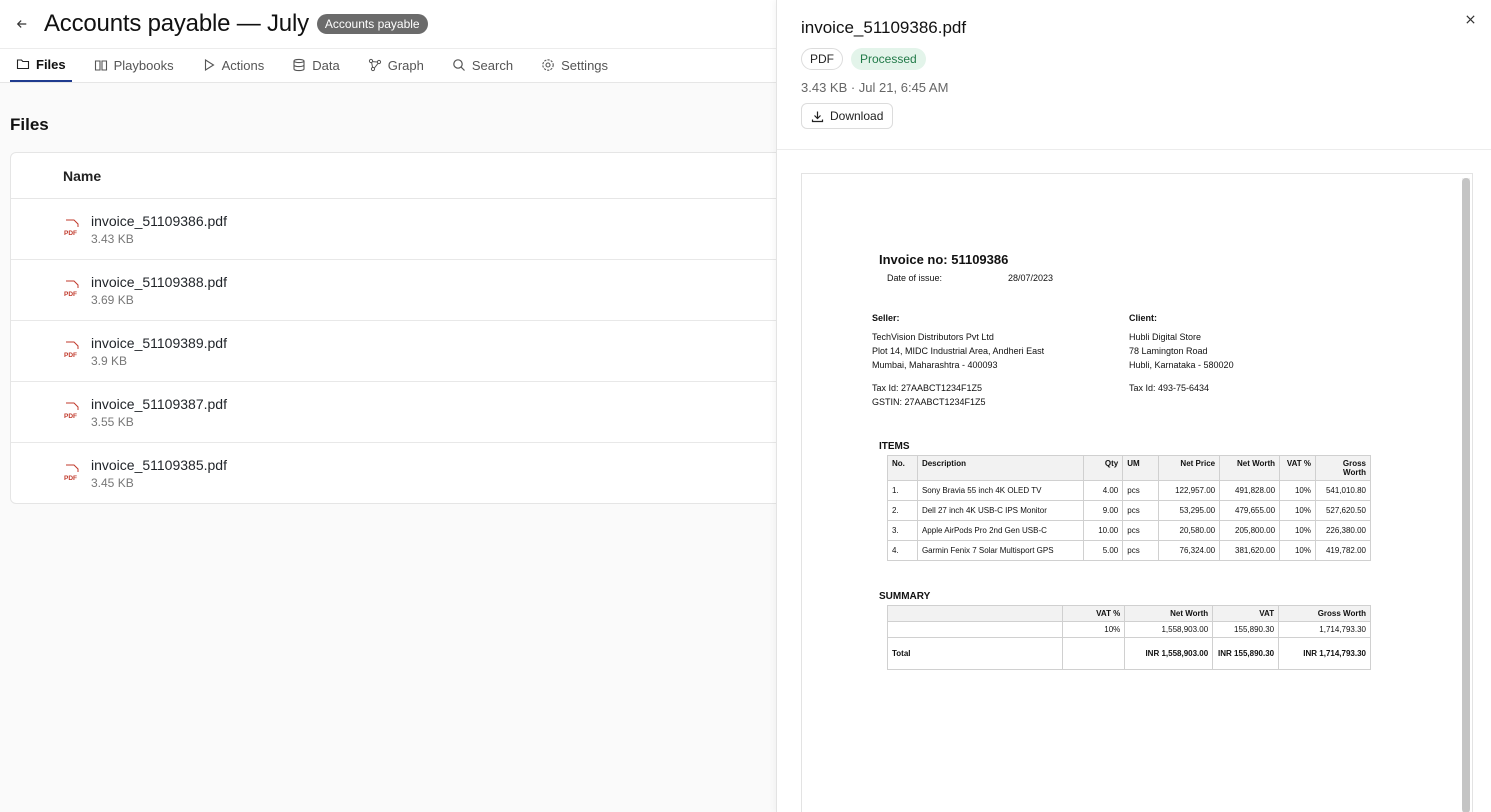 This screenshot has height=812, width=1491. What do you see at coordinates (1250, 490) in the screenshot?
I see `cell: 491,828.00` at bounding box center [1250, 490].